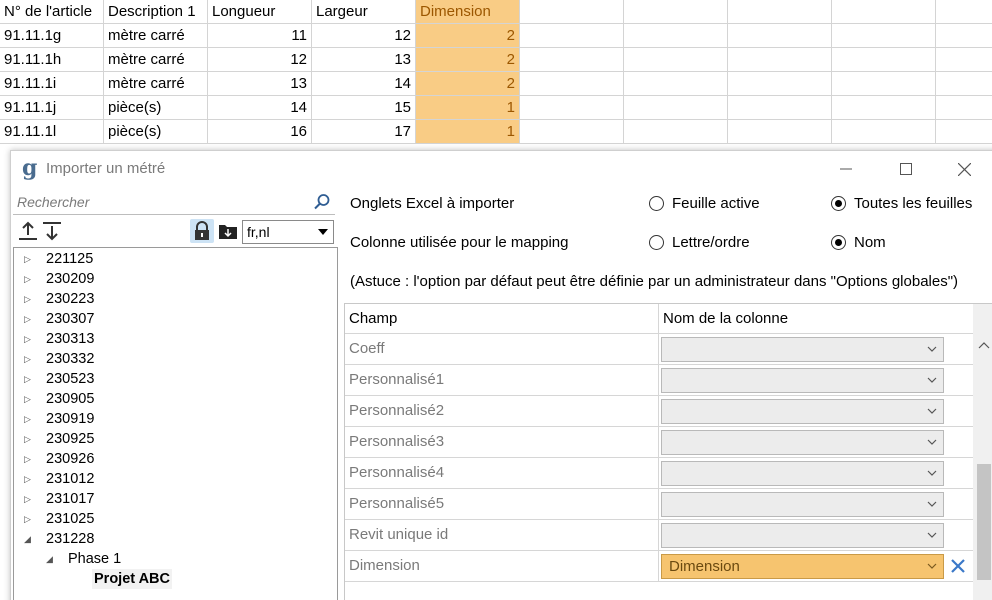 Image resolution: width=992 pixels, height=600 pixels. Describe the element at coordinates (704, 203) in the screenshot. I see `radio-active-sheet: Feuille active` at that location.